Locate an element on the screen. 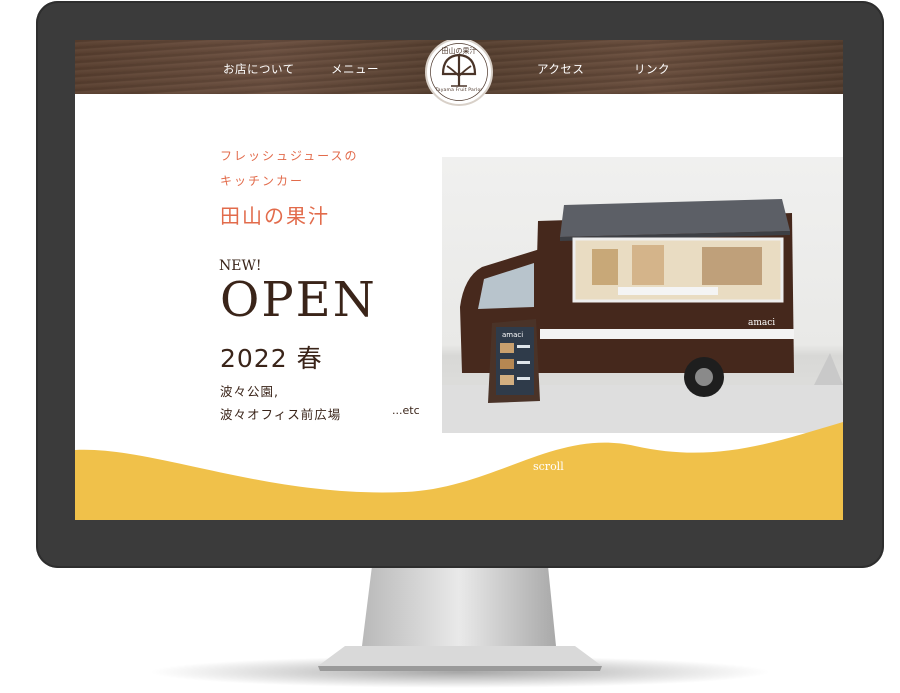 Image resolution: width=900 pixels, height=693 pixels. hero-brand: 田山の果汁 is located at coordinates (275, 216).